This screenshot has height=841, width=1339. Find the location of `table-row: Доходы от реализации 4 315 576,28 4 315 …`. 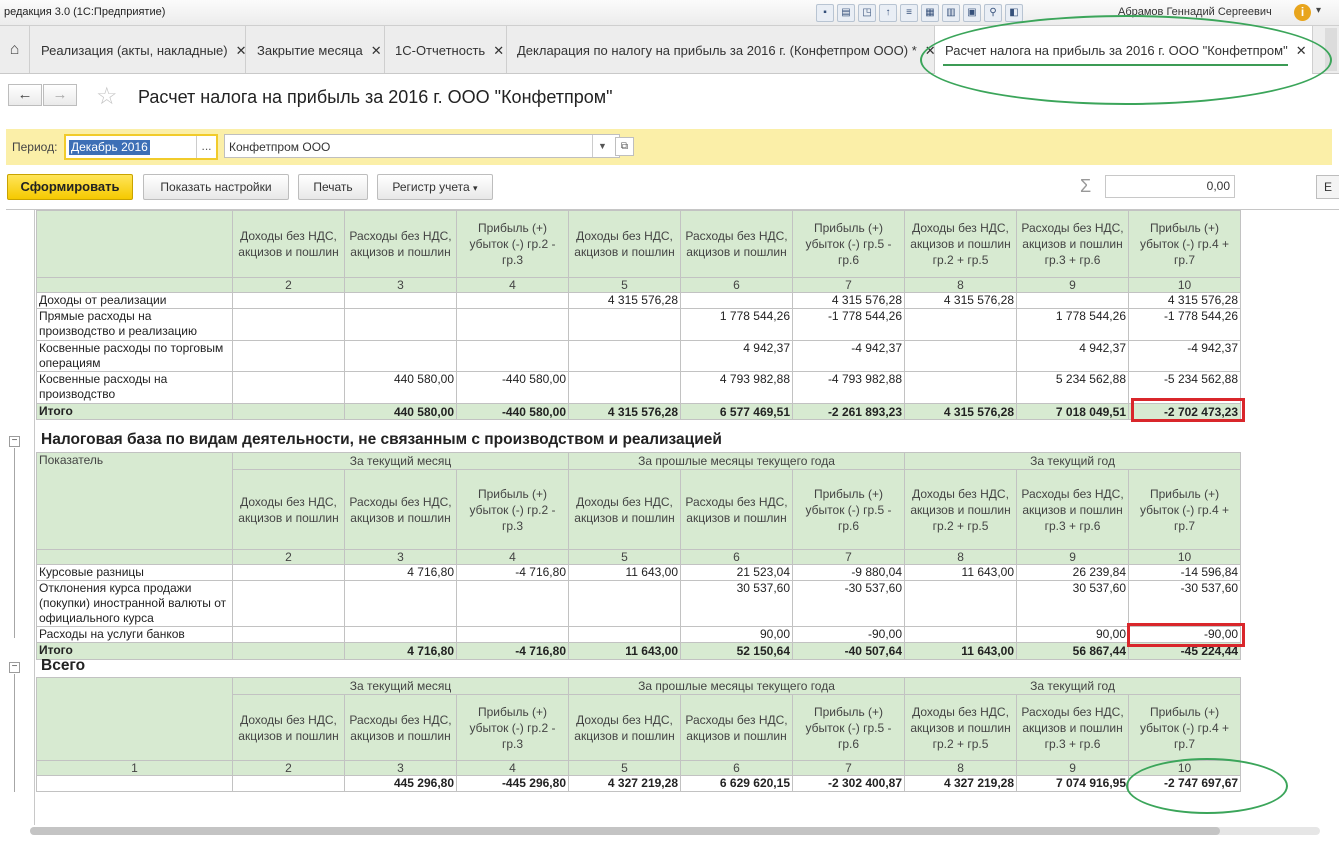

table-row: Доходы от реализации 4 315 576,28 4 315 … is located at coordinates (638, 300).